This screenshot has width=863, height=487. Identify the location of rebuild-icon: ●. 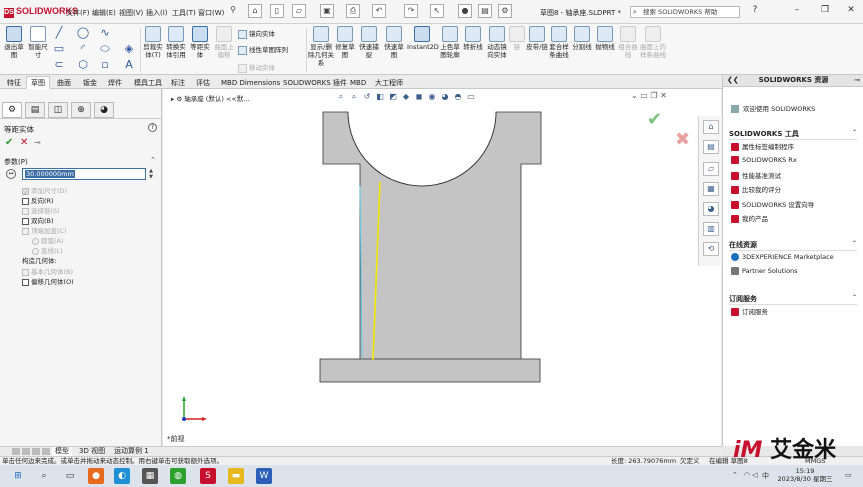
(465, 11).